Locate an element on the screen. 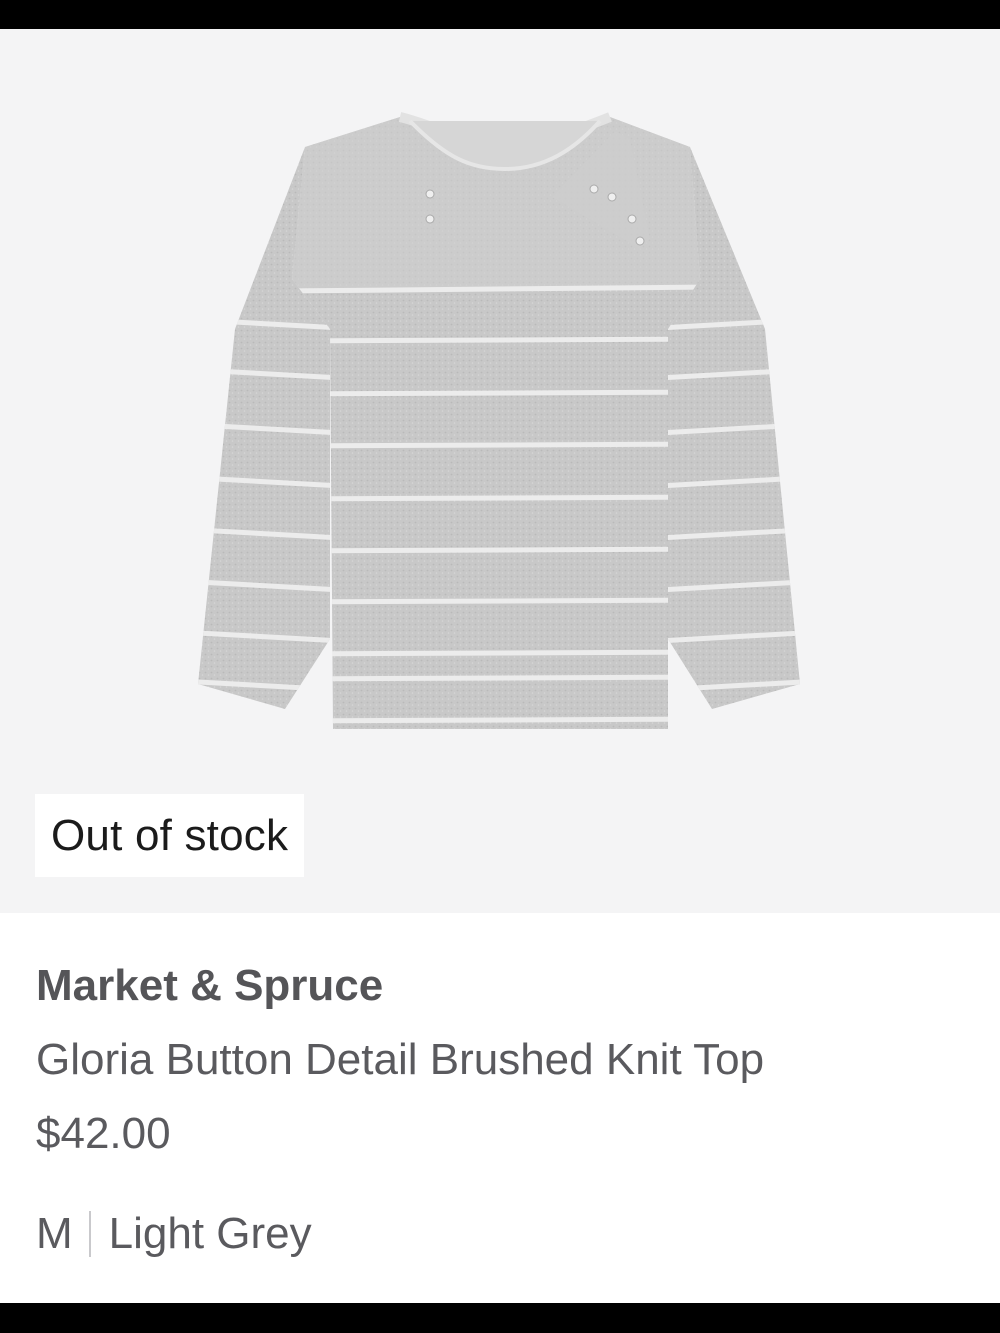 This screenshot has width=1000, height=1333. product-name: Gloria Button Detail Brushed Knit Top is located at coordinates (400, 1059).